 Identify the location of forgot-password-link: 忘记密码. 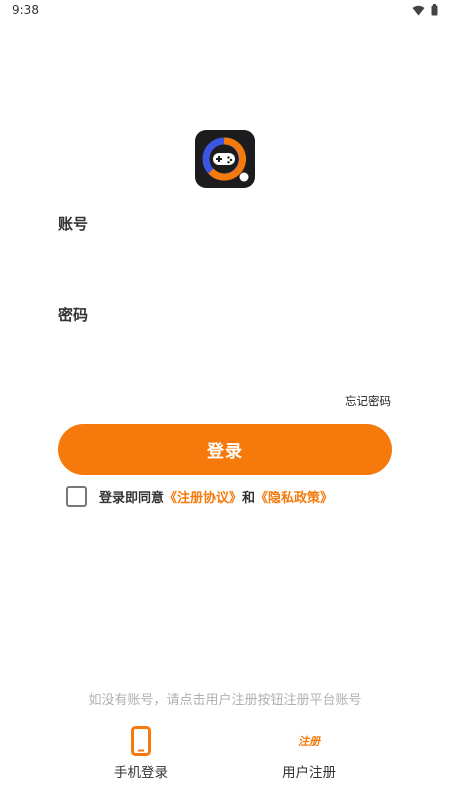
(368, 401).